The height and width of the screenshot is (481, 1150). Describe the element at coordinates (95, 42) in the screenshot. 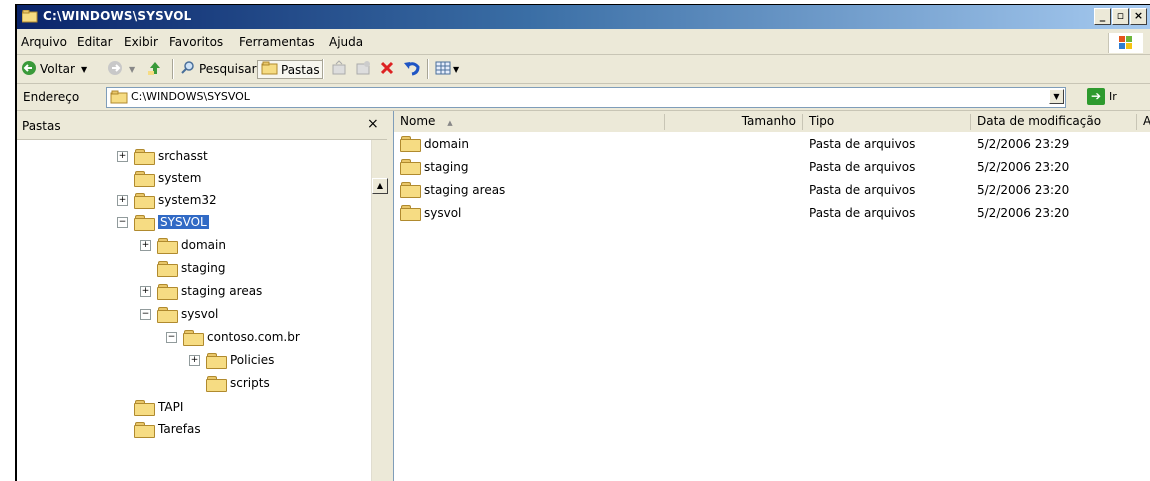

I see `menu-editar: Editar` at that location.